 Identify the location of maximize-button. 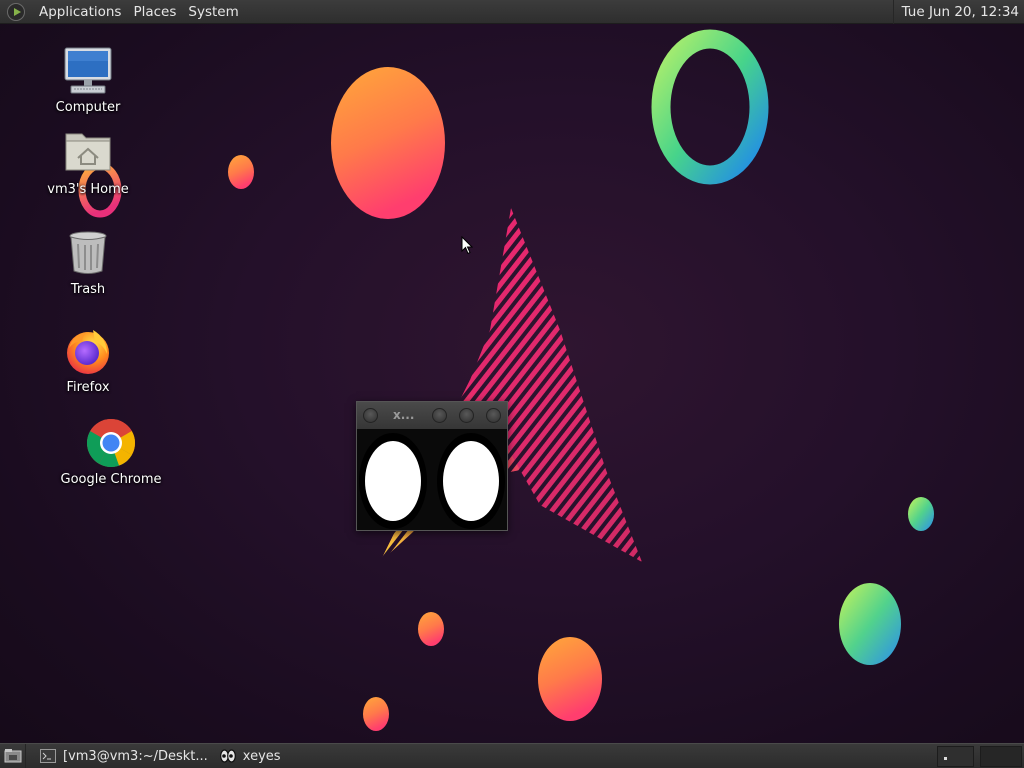
(466, 415).